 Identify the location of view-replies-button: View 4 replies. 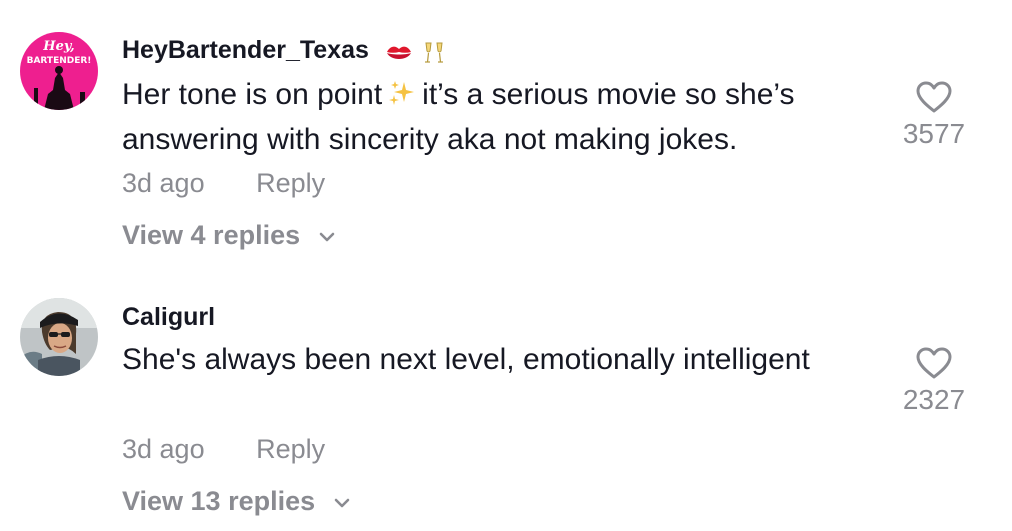
(229, 235).